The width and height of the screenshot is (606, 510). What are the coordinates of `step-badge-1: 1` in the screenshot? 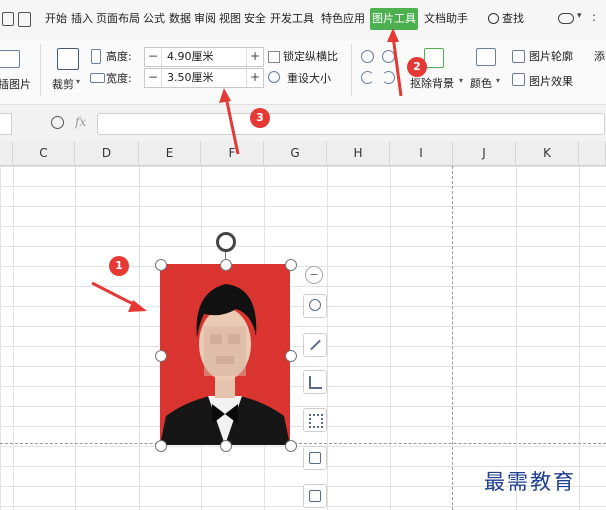 It's located at (119, 266).